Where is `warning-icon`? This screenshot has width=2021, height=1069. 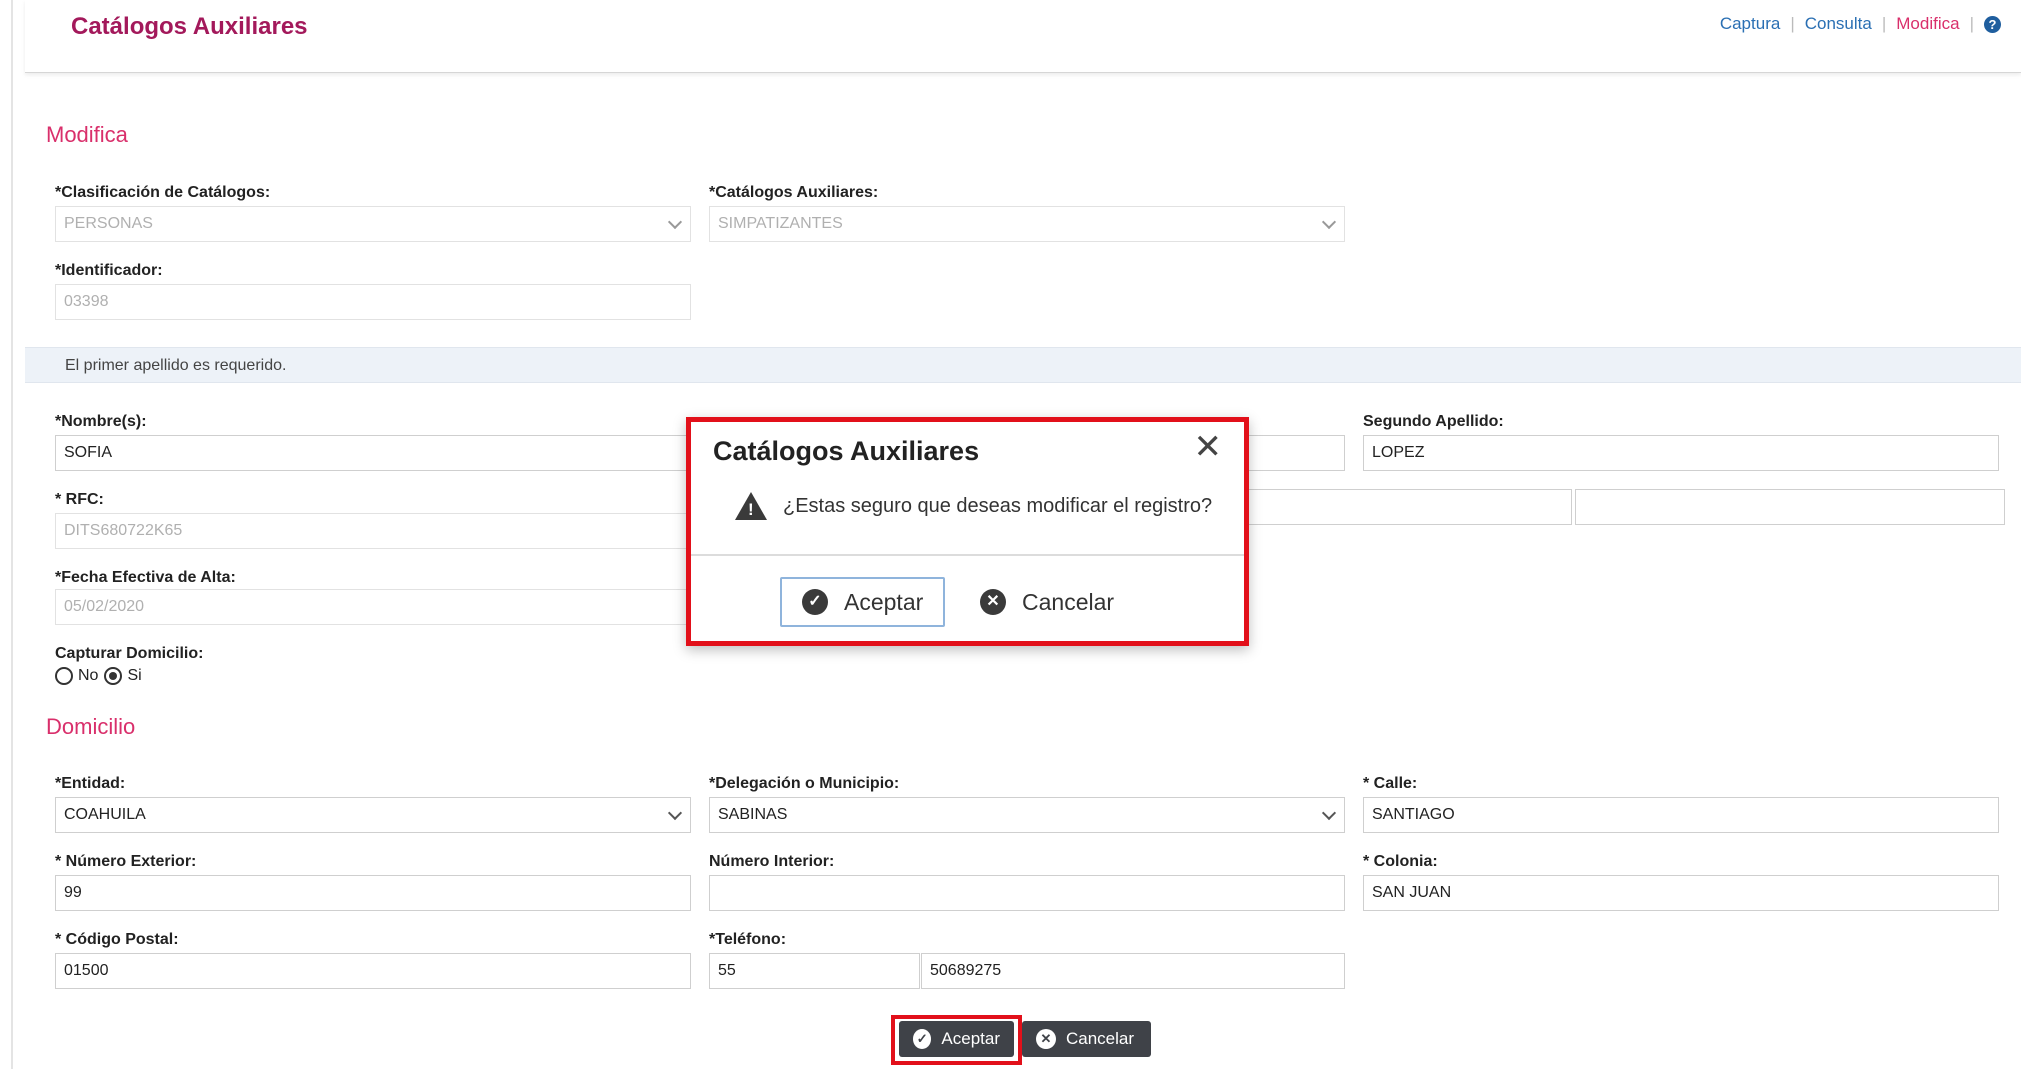 warning-icon is located at coordinates (751, 506).